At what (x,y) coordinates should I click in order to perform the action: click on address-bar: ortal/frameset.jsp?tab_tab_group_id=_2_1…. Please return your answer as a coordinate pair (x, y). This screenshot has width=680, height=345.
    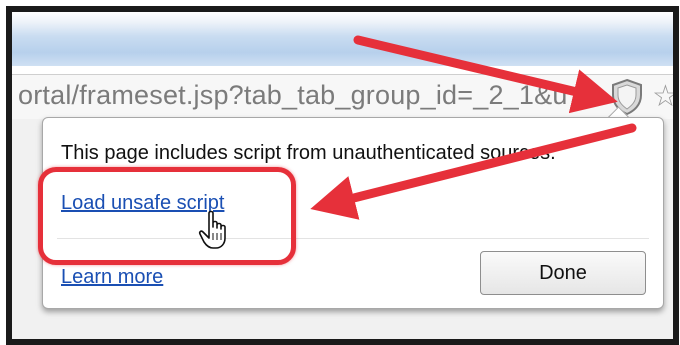
    Looking at the image, I should click on (342, 97).